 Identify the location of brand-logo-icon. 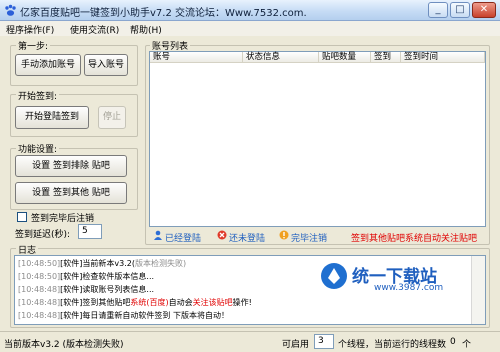
(334, 276).